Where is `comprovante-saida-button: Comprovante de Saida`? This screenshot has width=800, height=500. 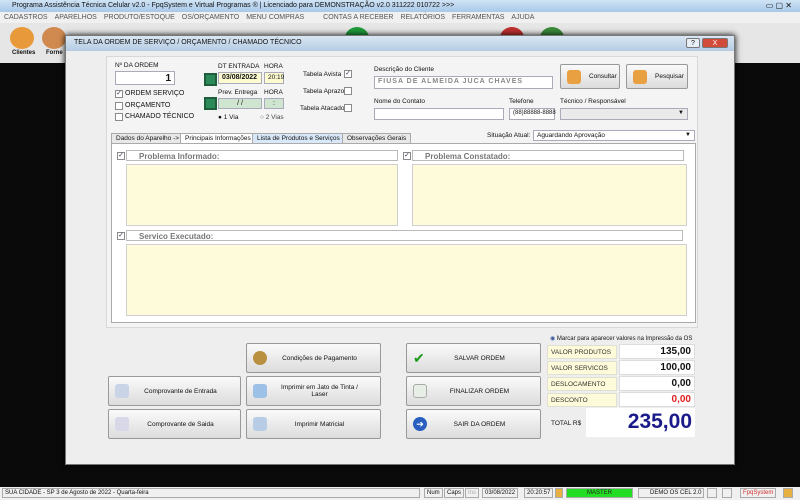
comprovante-saida-button: Comprovante de Saida is located at coordinates (174, 424).